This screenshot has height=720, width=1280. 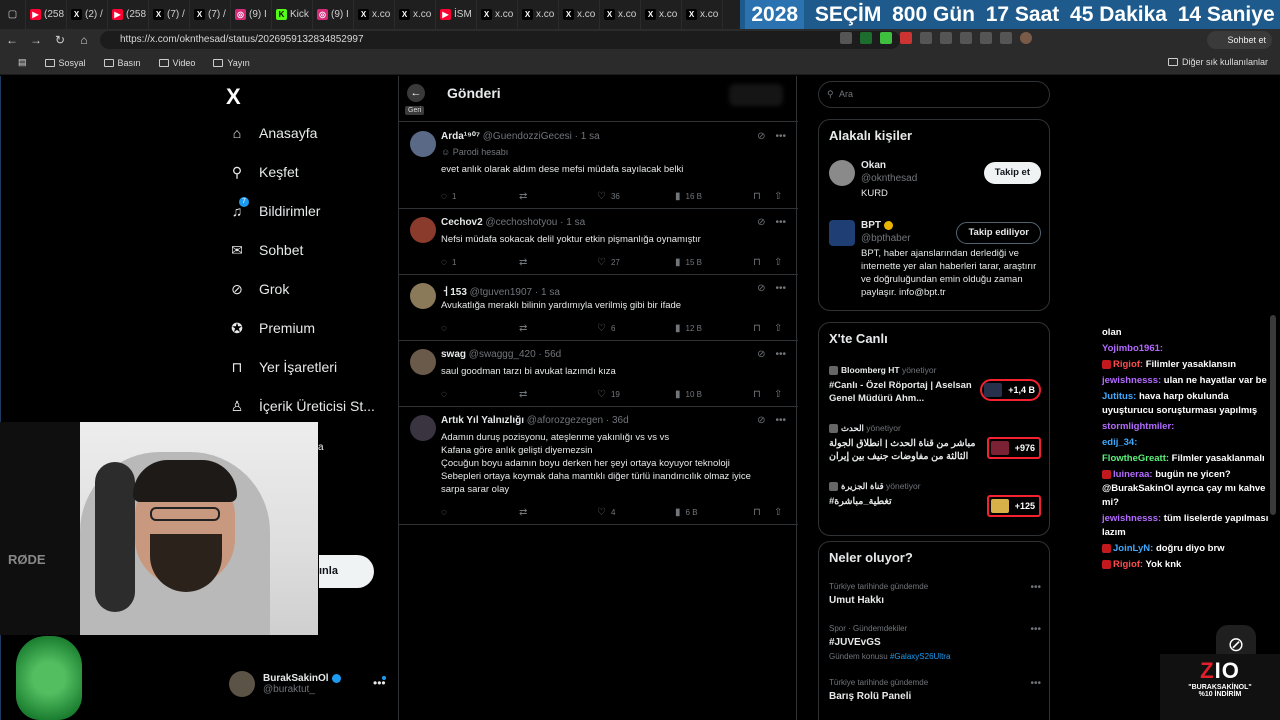 What do you see at coordinates (920, 656) in the screenshot?
I see `trend-sub-link: #GalaxyS26Ultra` at bounding box center [920, 656].